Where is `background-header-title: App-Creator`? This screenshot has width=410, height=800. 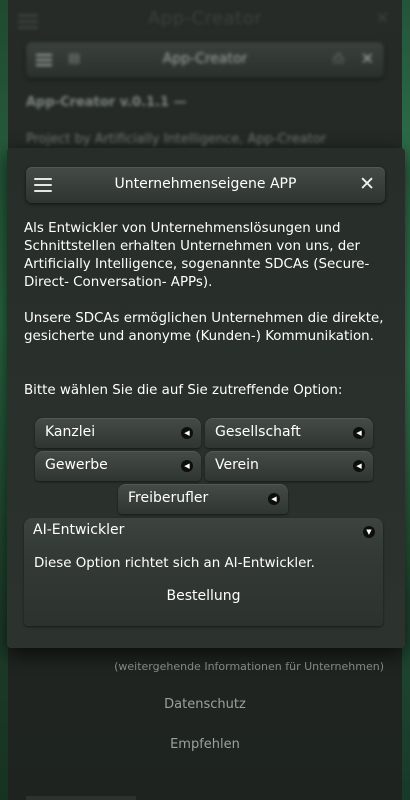 background-header-title: App-Creator is located at coordinates (205, 59).